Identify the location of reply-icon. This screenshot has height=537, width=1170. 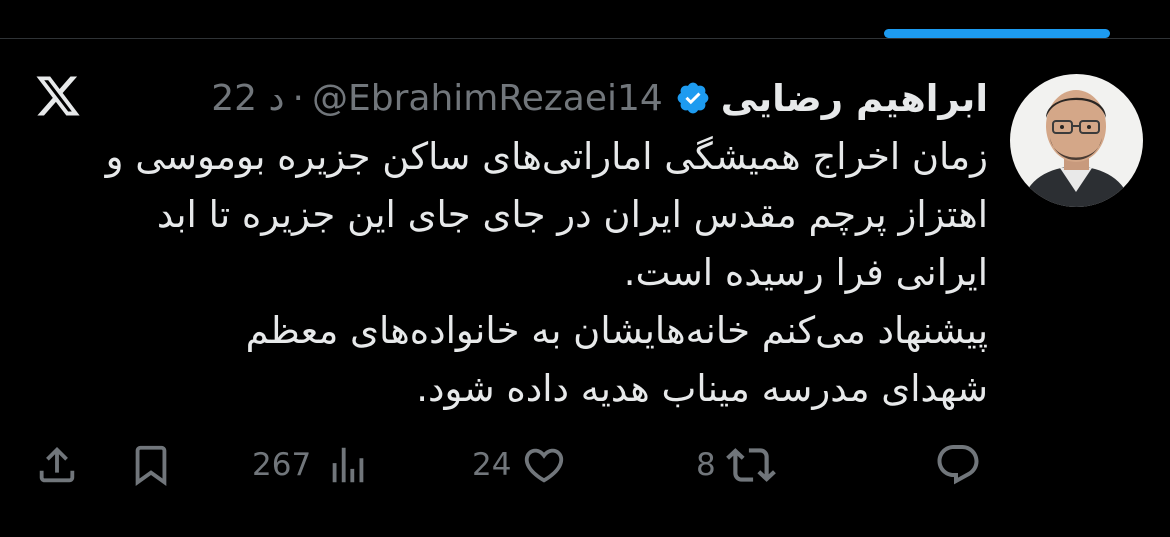
(958, 465).